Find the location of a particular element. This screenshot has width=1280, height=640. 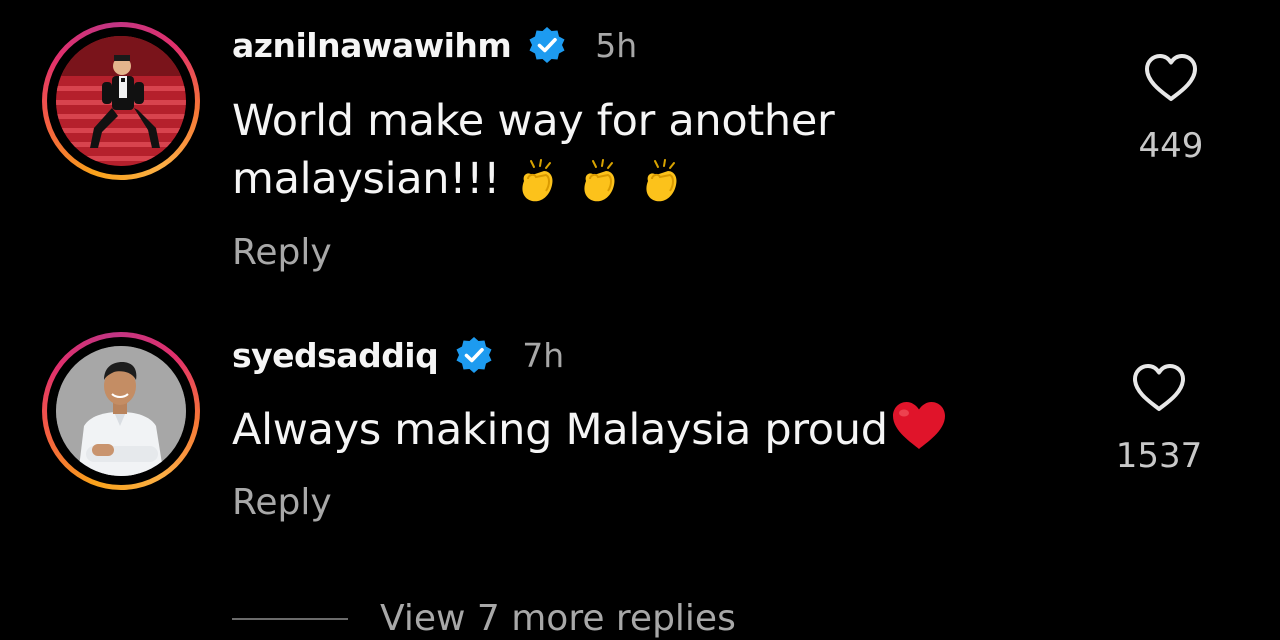

divider-line is located at coordinates (290, 618).